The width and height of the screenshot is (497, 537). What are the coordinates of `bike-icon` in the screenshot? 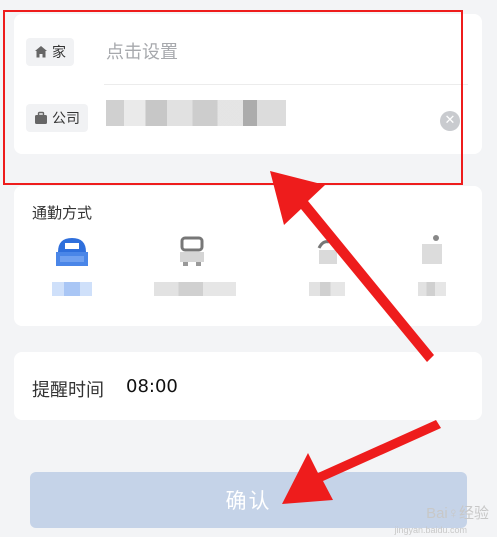 It's located at (327, 252).